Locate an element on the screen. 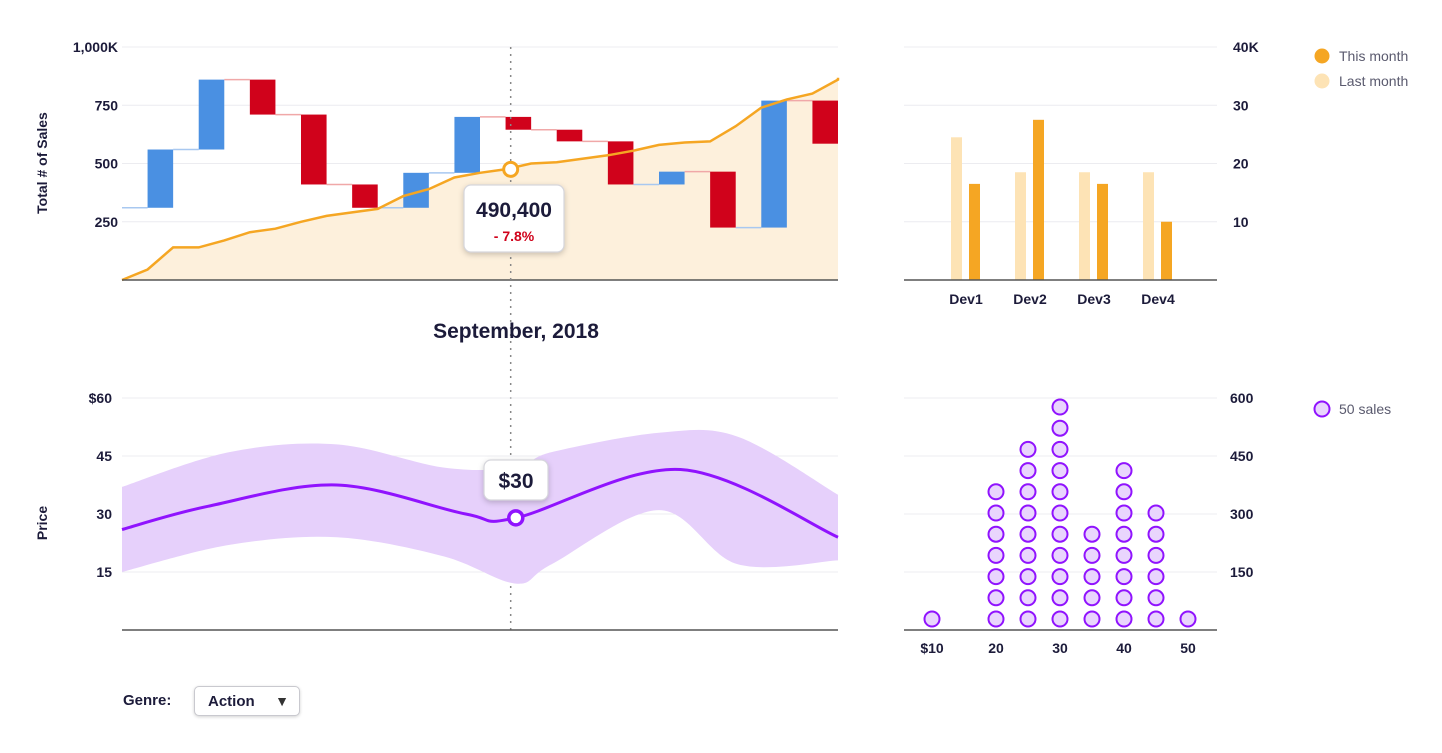  legend-label: 50 sales is located at coordinates (1365, 409).